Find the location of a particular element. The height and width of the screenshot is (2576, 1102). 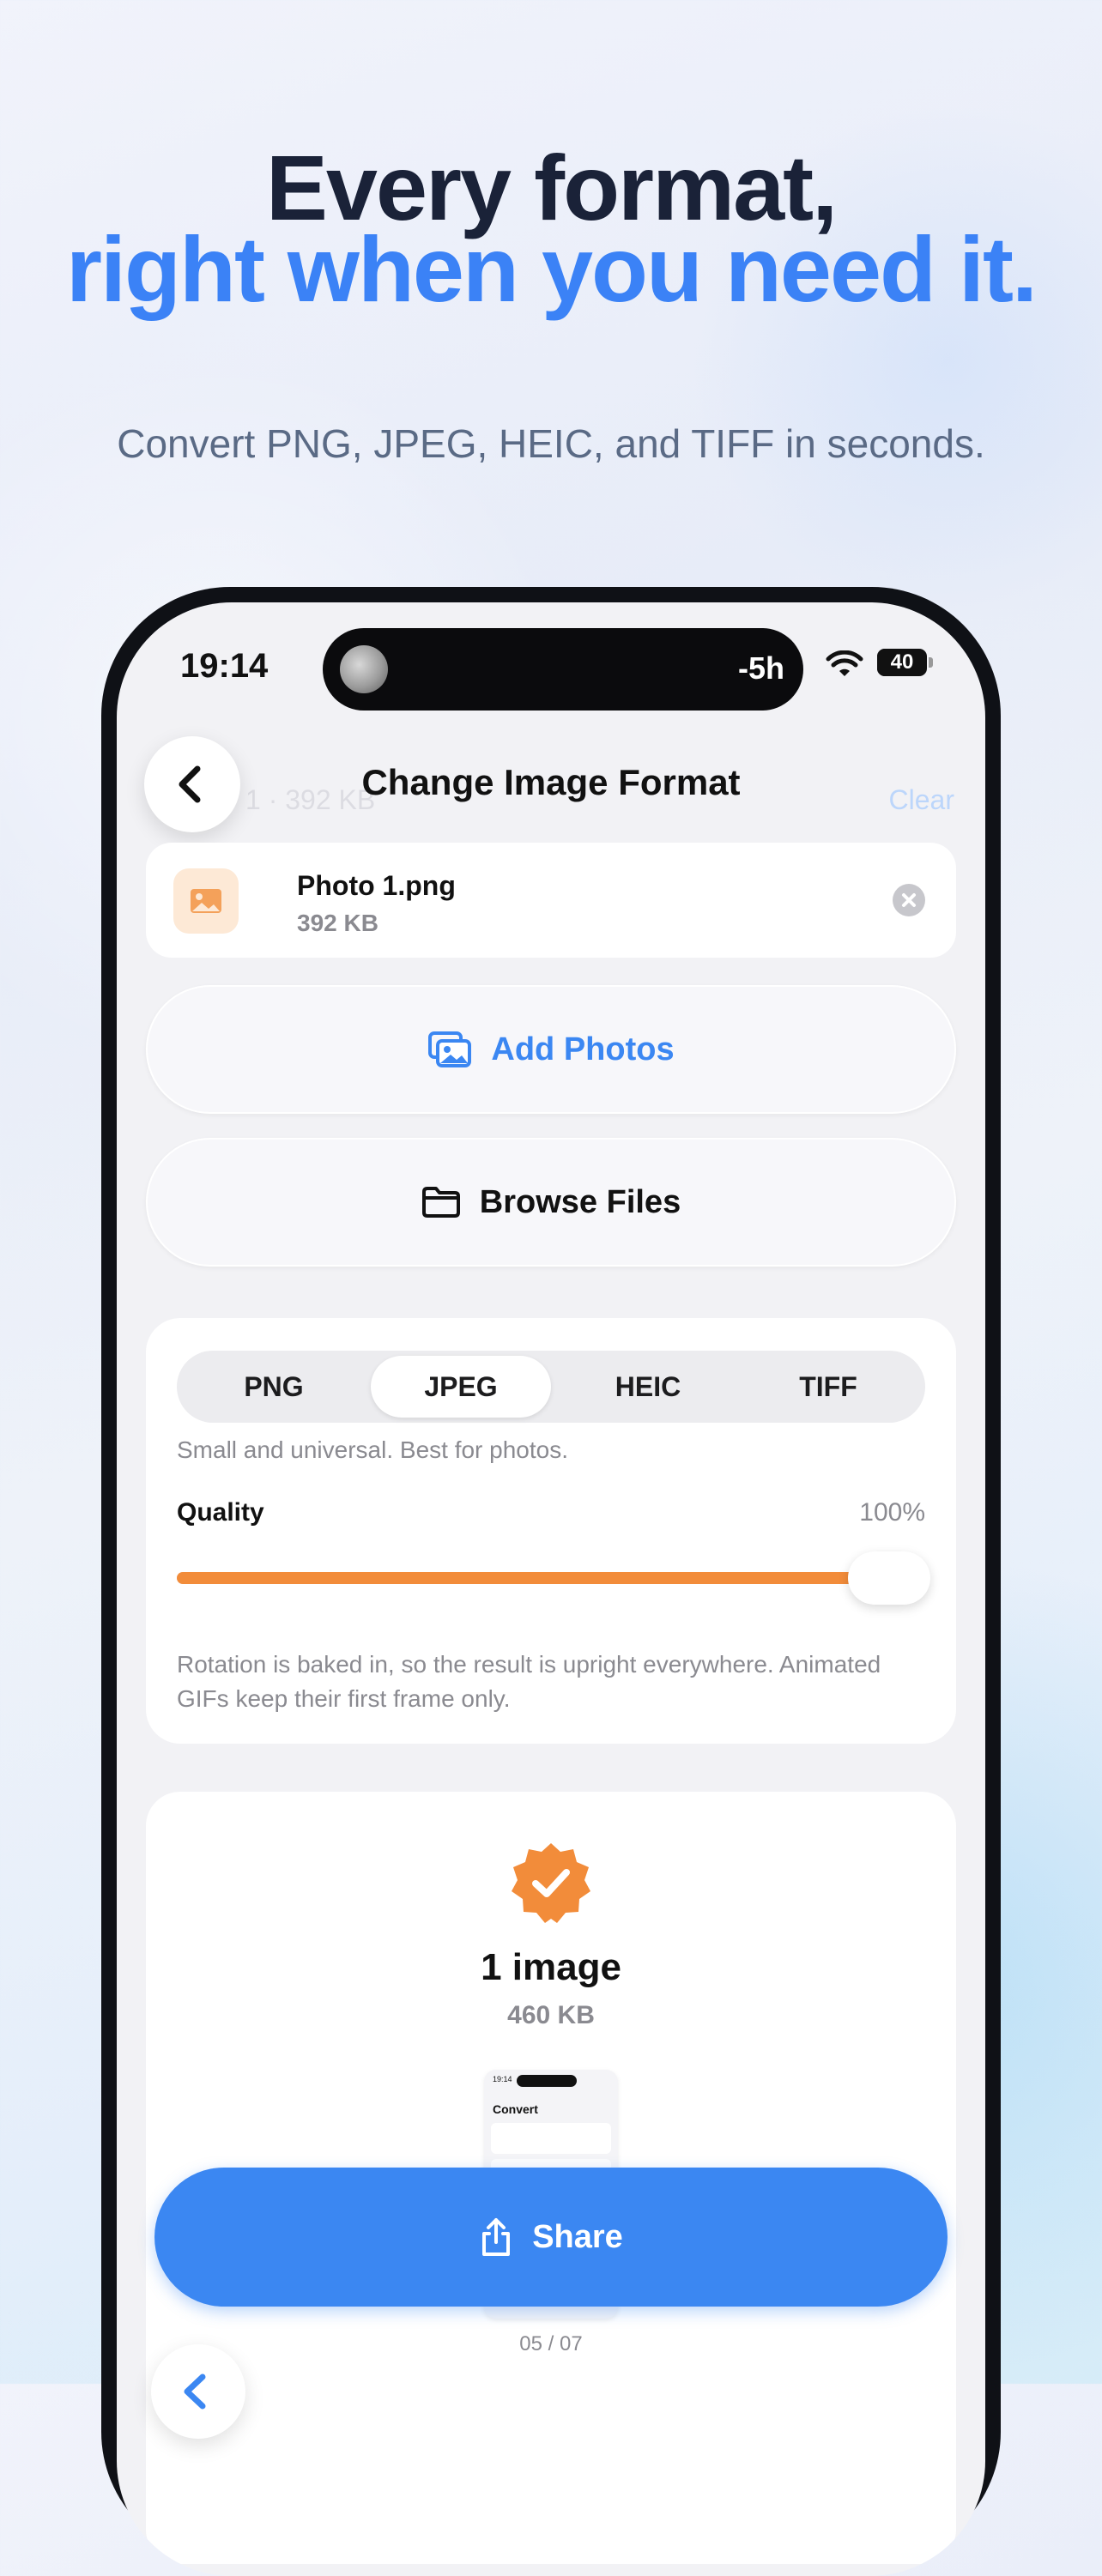

battery-level: 40 is located at coordinates (902, 662).